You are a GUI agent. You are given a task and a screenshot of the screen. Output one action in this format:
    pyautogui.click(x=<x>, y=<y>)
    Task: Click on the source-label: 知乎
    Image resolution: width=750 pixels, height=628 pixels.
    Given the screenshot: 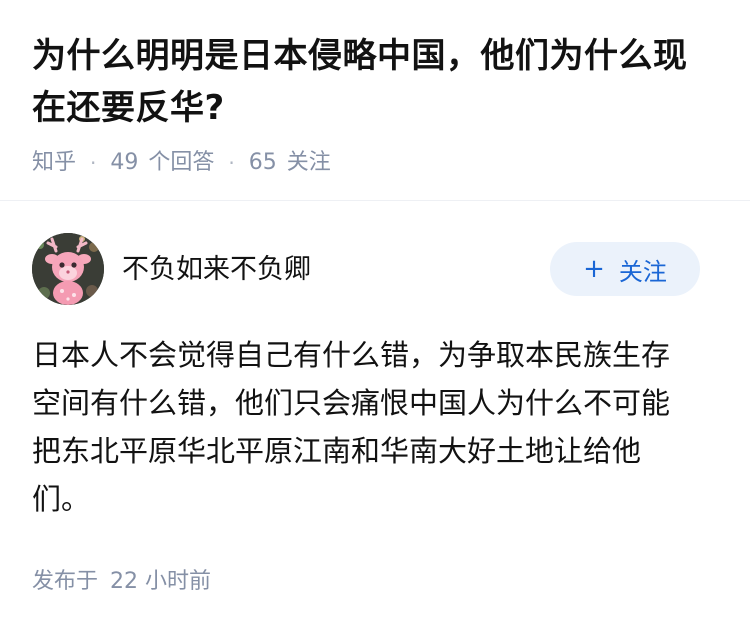 What is the action you would take?
    pyautogui.click(x=54, y=163)
    